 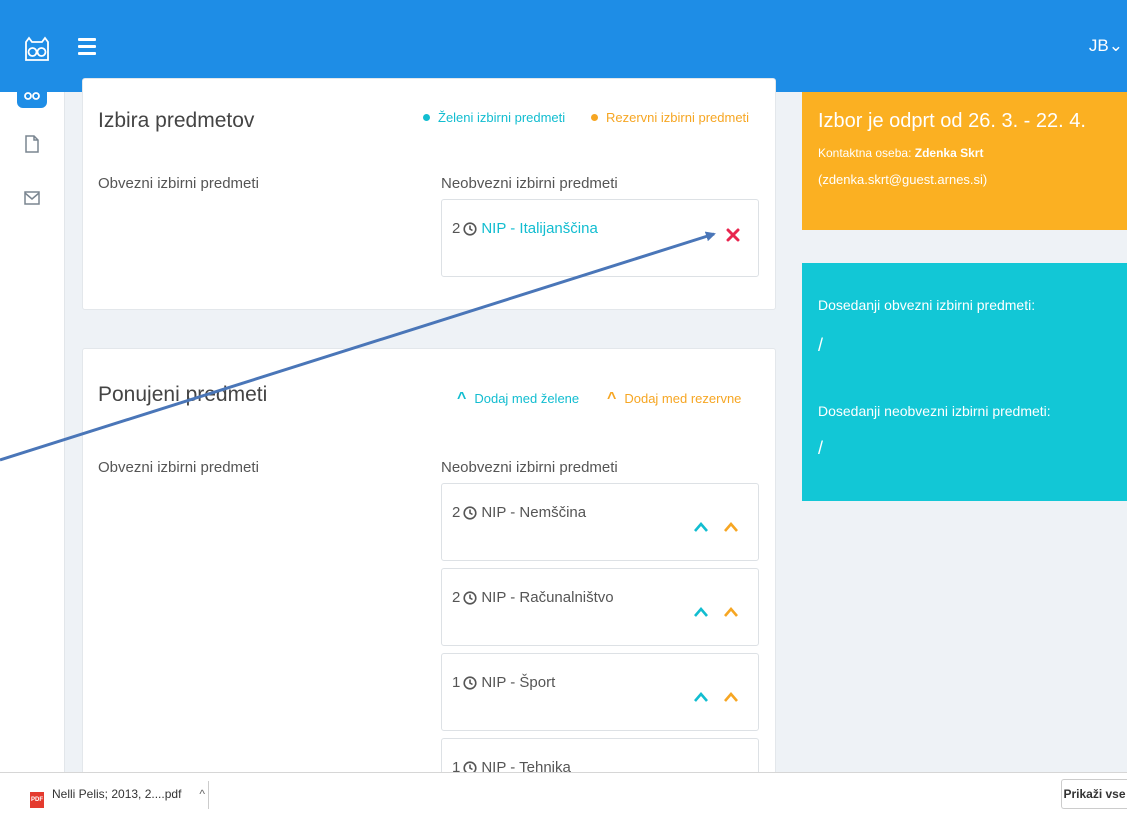 I want to click on sidebar-item-owl, so click(x=32, y=99).